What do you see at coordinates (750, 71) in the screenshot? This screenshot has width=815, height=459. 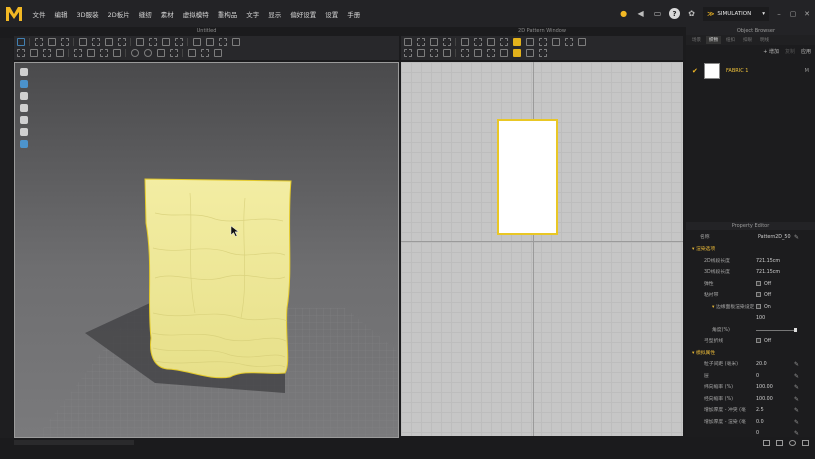 I see `fabric-list-item: ✔ FABRIC 1 M` at bounding box center [750, 71].